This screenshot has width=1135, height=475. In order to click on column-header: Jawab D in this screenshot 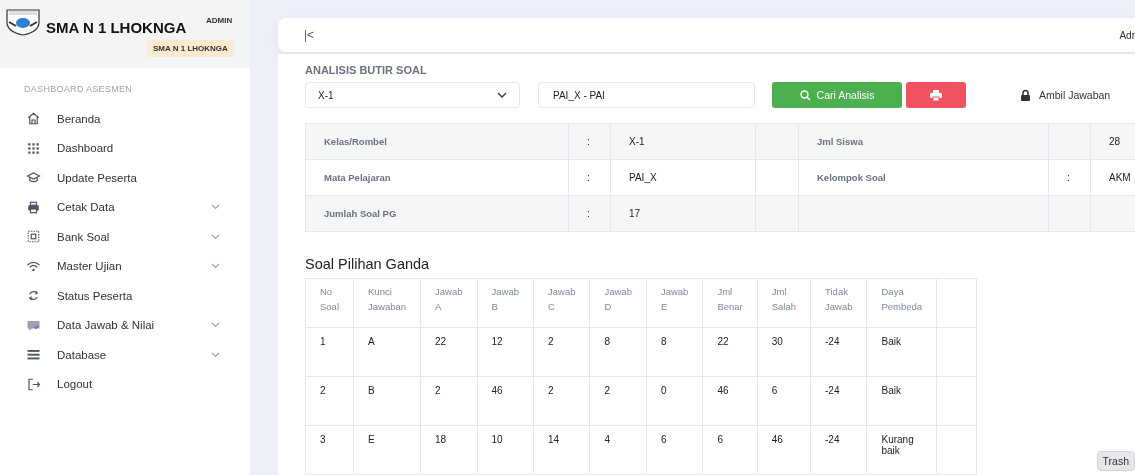, I will do `click(618, 299)`.